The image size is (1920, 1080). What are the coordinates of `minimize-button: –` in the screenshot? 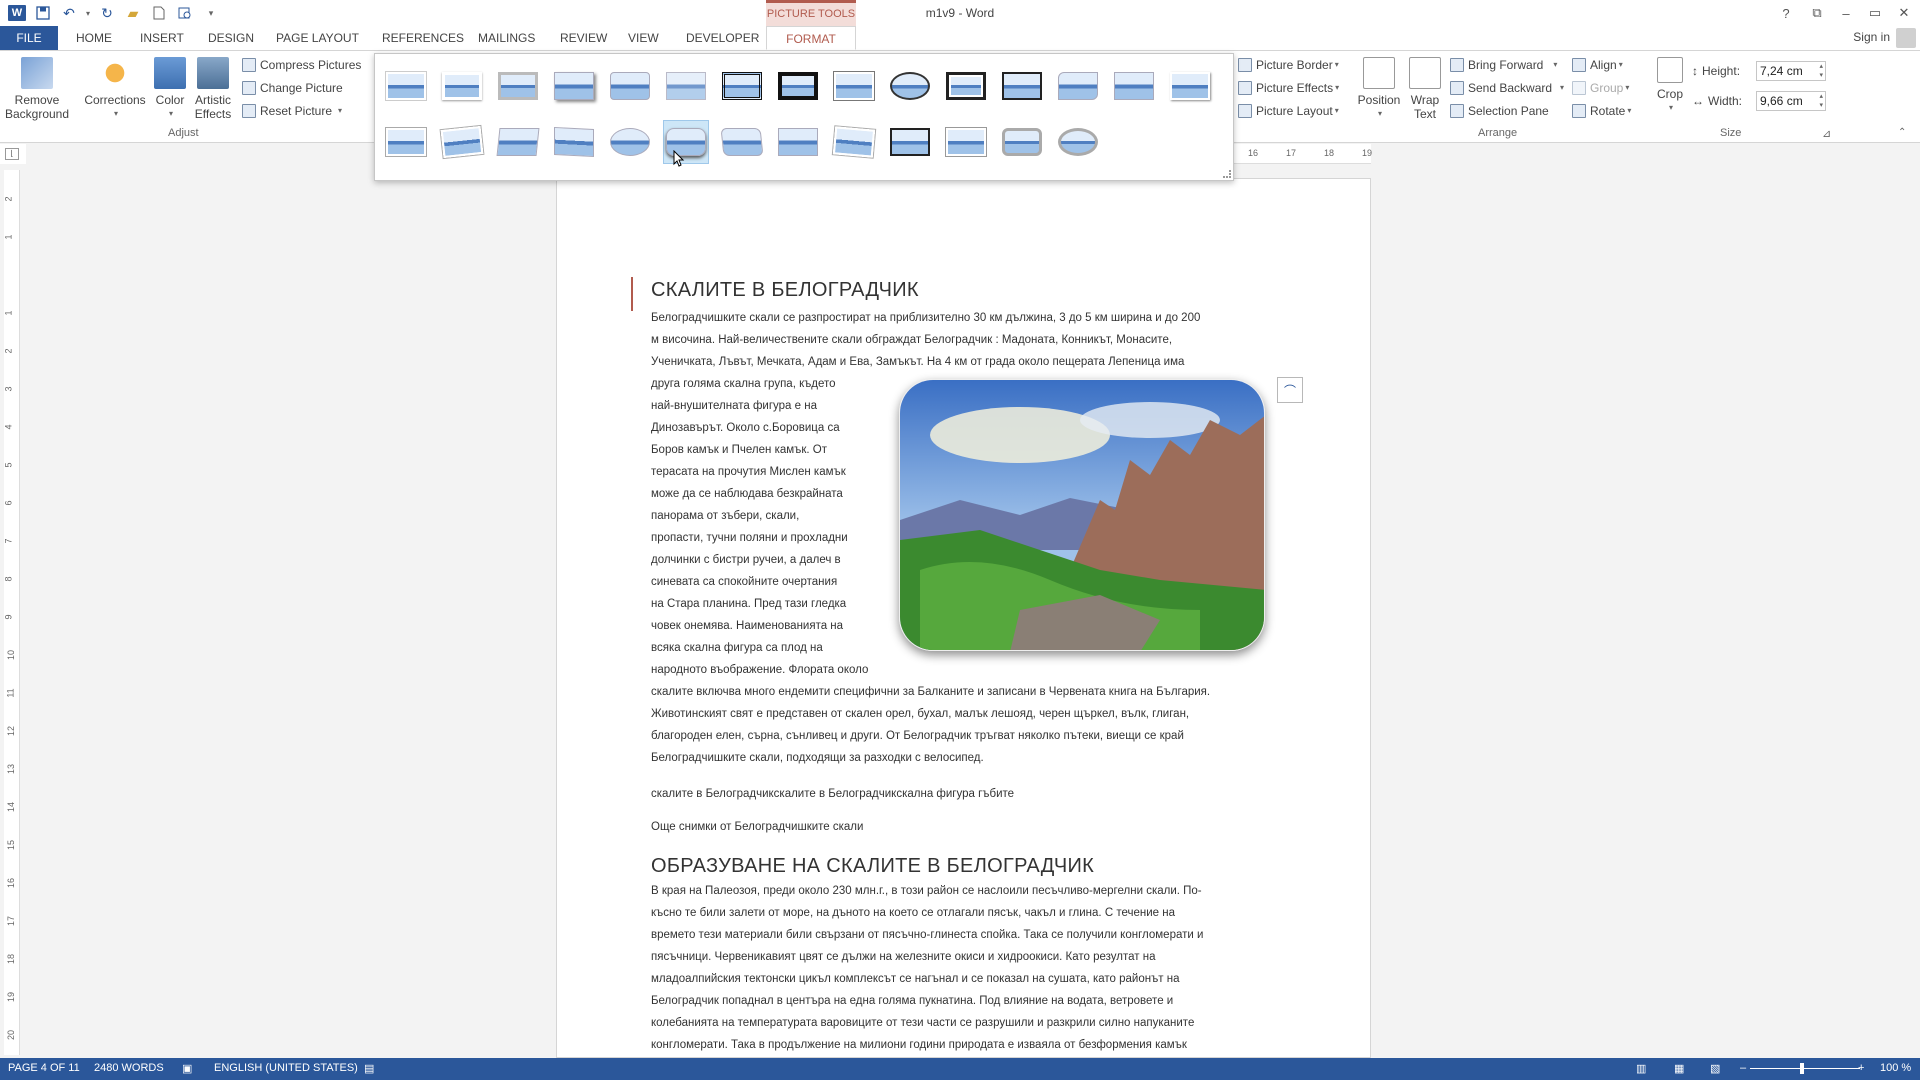 It's located at (1846, 13).